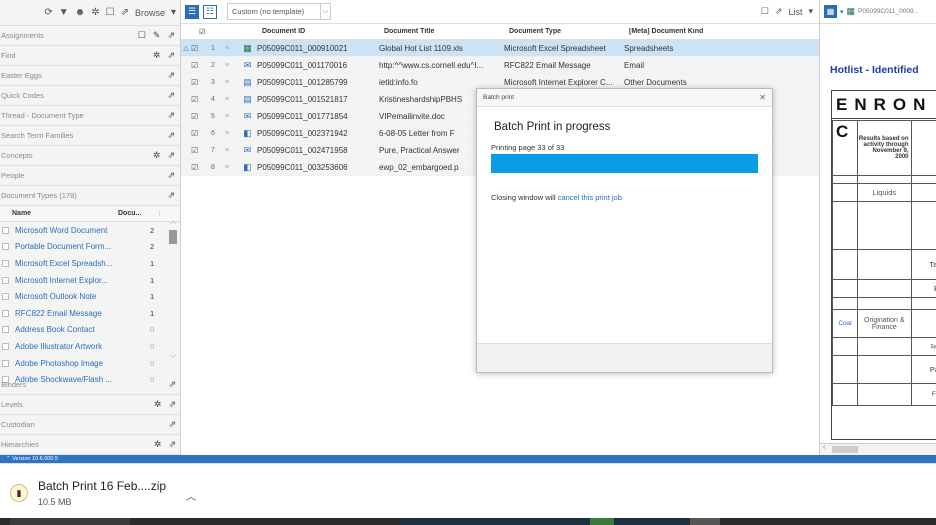  What do you see at coordinates (82, 329) in the screenshot?
I see `doc-type-name: Address Book Contact` at bounding box center [82, 329].